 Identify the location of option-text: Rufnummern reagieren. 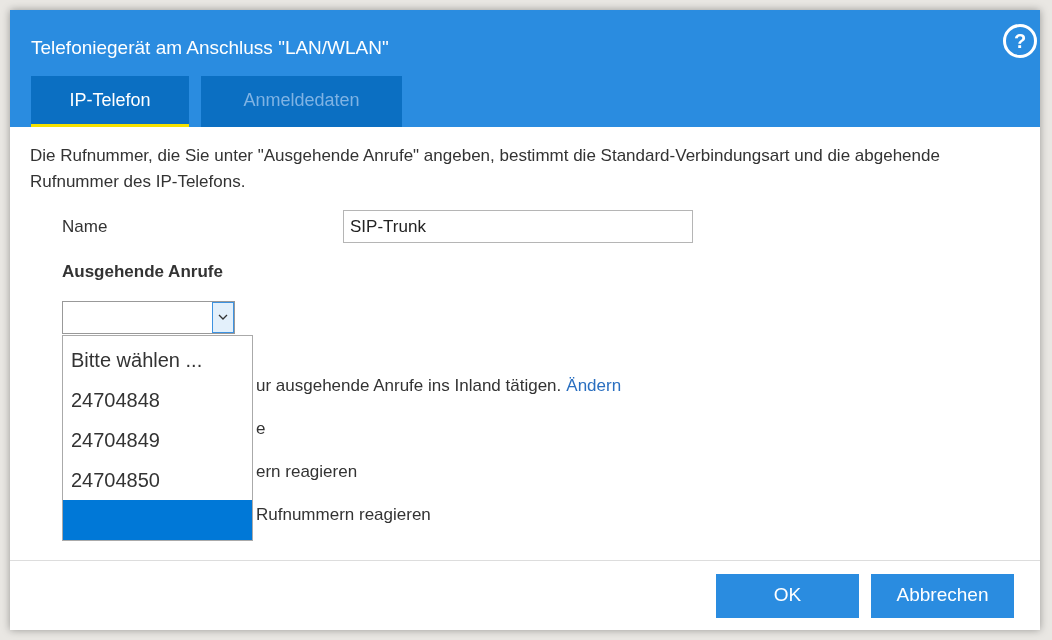
(343, 515).